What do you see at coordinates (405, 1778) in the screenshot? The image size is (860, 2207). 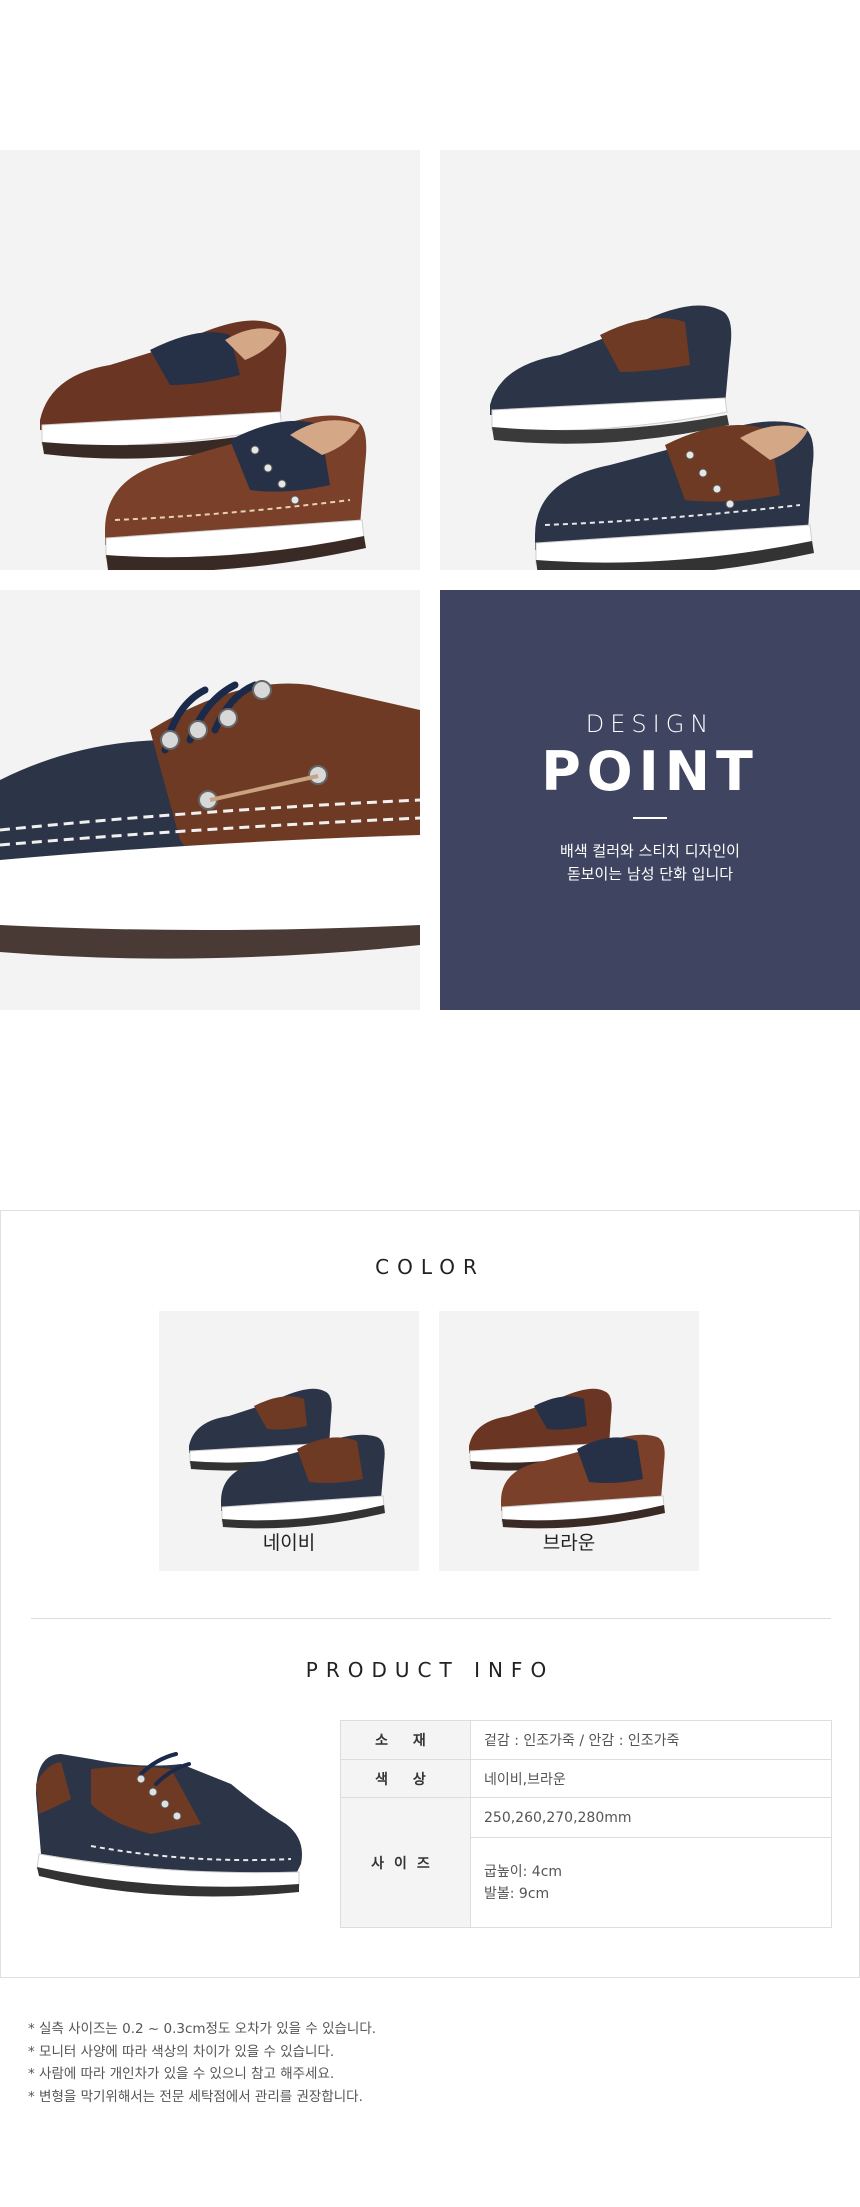 I see `spec-key: 색 상` at bounding box center [405, 1778].